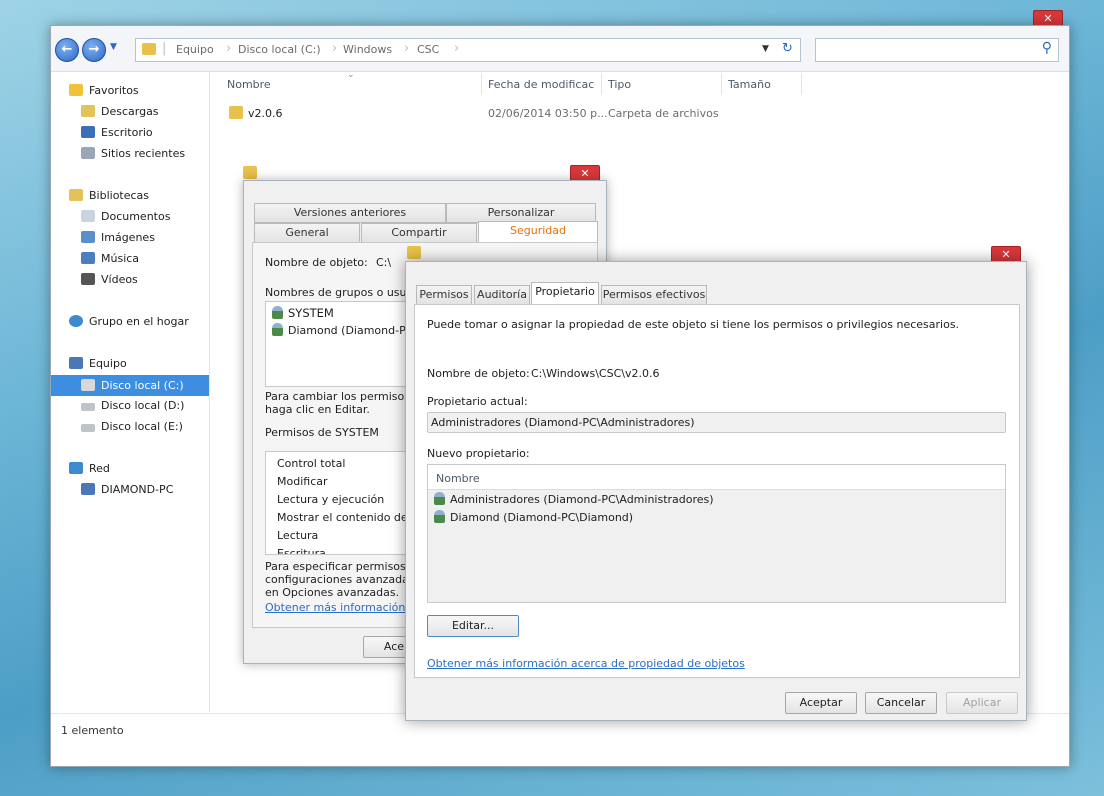 This screenshot has height=796, width=1104. What do you see at coordinates (343, 566) in the screenshot?
I see `special-hint-1: Para especificar permisos es` at bounding box center [343, 566].